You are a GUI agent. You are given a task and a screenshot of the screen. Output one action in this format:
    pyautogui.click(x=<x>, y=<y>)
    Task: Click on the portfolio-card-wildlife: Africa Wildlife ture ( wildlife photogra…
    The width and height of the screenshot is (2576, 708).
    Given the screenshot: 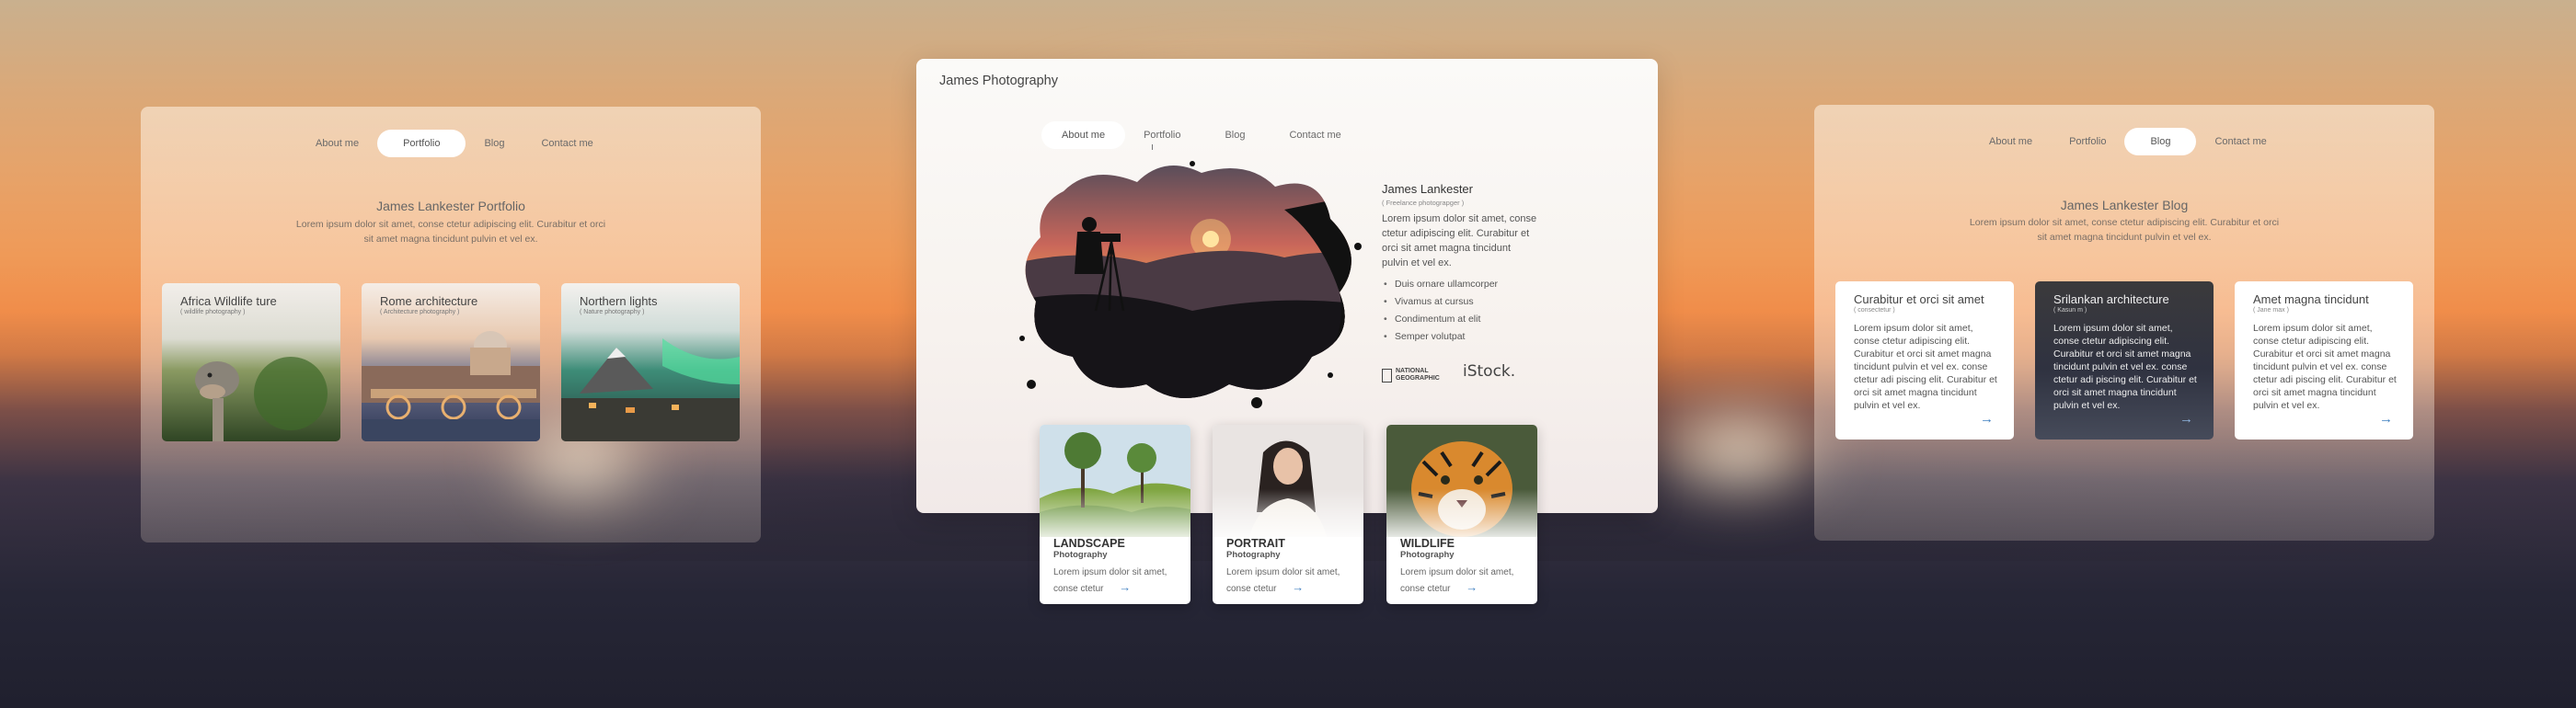 What is the action you would take?
    pyautogui.click(x=251, y=362)
    